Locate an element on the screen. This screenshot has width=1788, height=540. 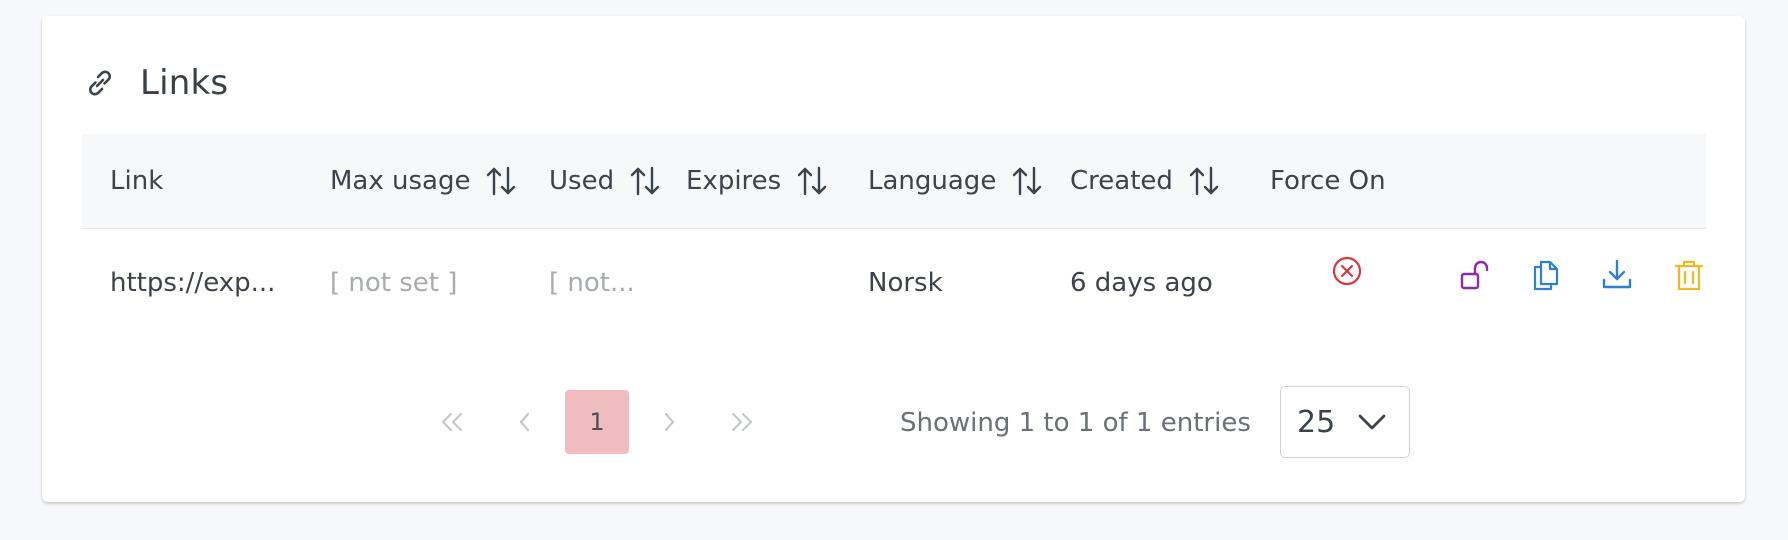
card-header: Links is located at coordinates (155, 83).